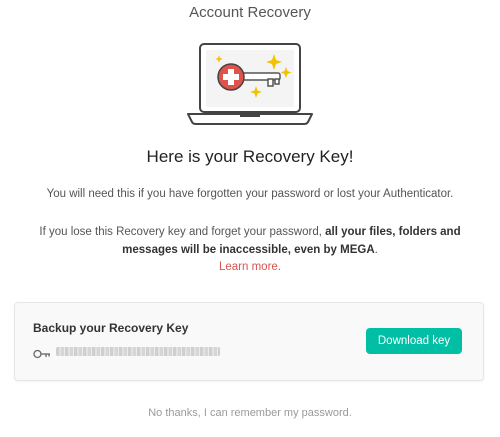 This screenshot has width=500, height=437. Describe the element at coordinates (250, 12) in the screenshot. I see `dialog-title: Account Recovery` at that location.